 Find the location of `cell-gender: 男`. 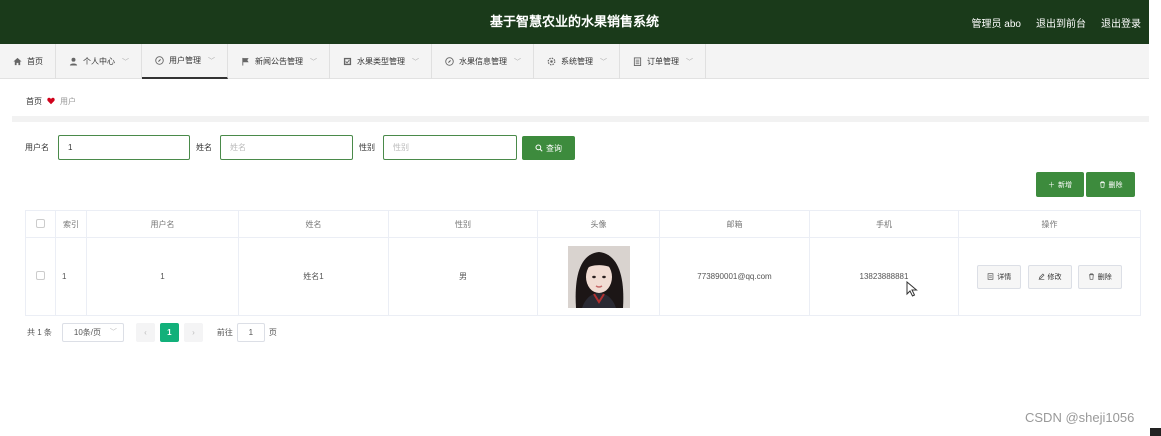

cell-gender: 男 is located at coordinates (463, 276).